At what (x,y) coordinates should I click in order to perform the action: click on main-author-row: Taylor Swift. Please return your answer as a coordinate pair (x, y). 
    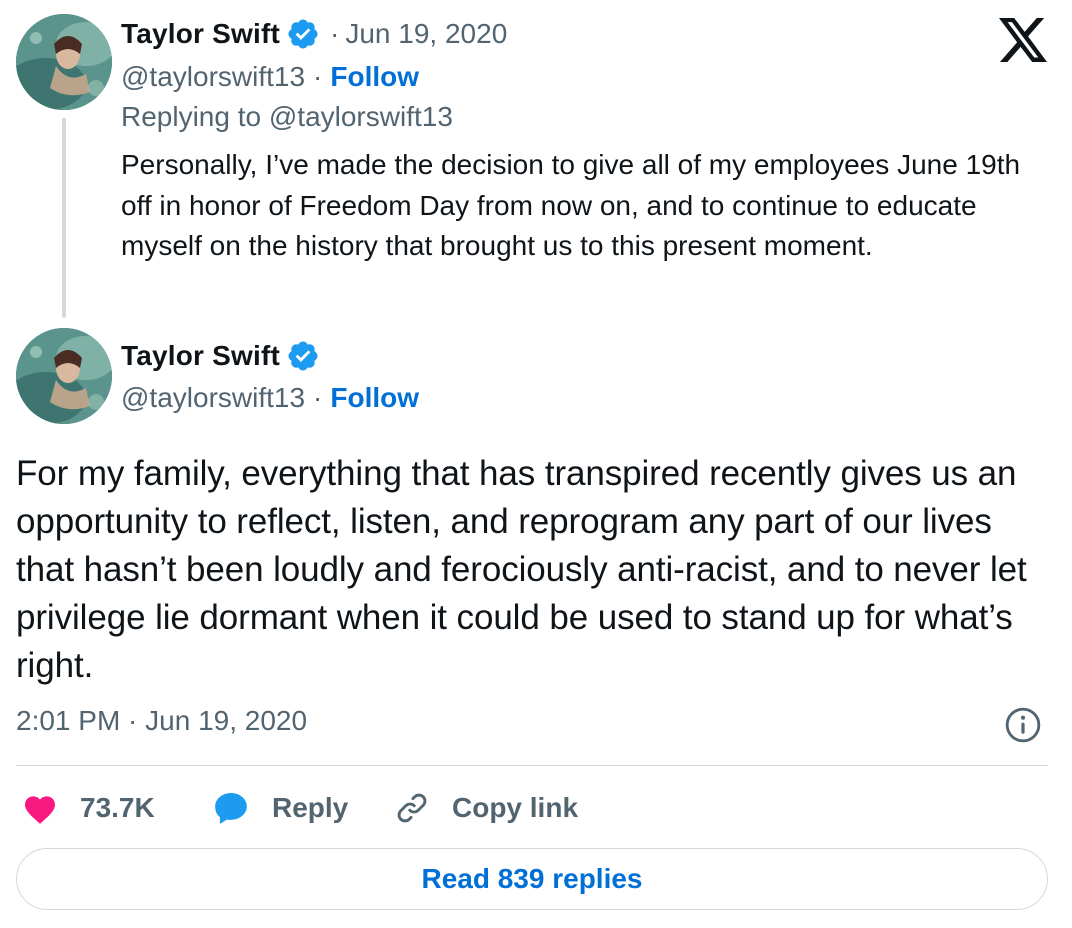
    Looking at the image, I should click on (220, 356).